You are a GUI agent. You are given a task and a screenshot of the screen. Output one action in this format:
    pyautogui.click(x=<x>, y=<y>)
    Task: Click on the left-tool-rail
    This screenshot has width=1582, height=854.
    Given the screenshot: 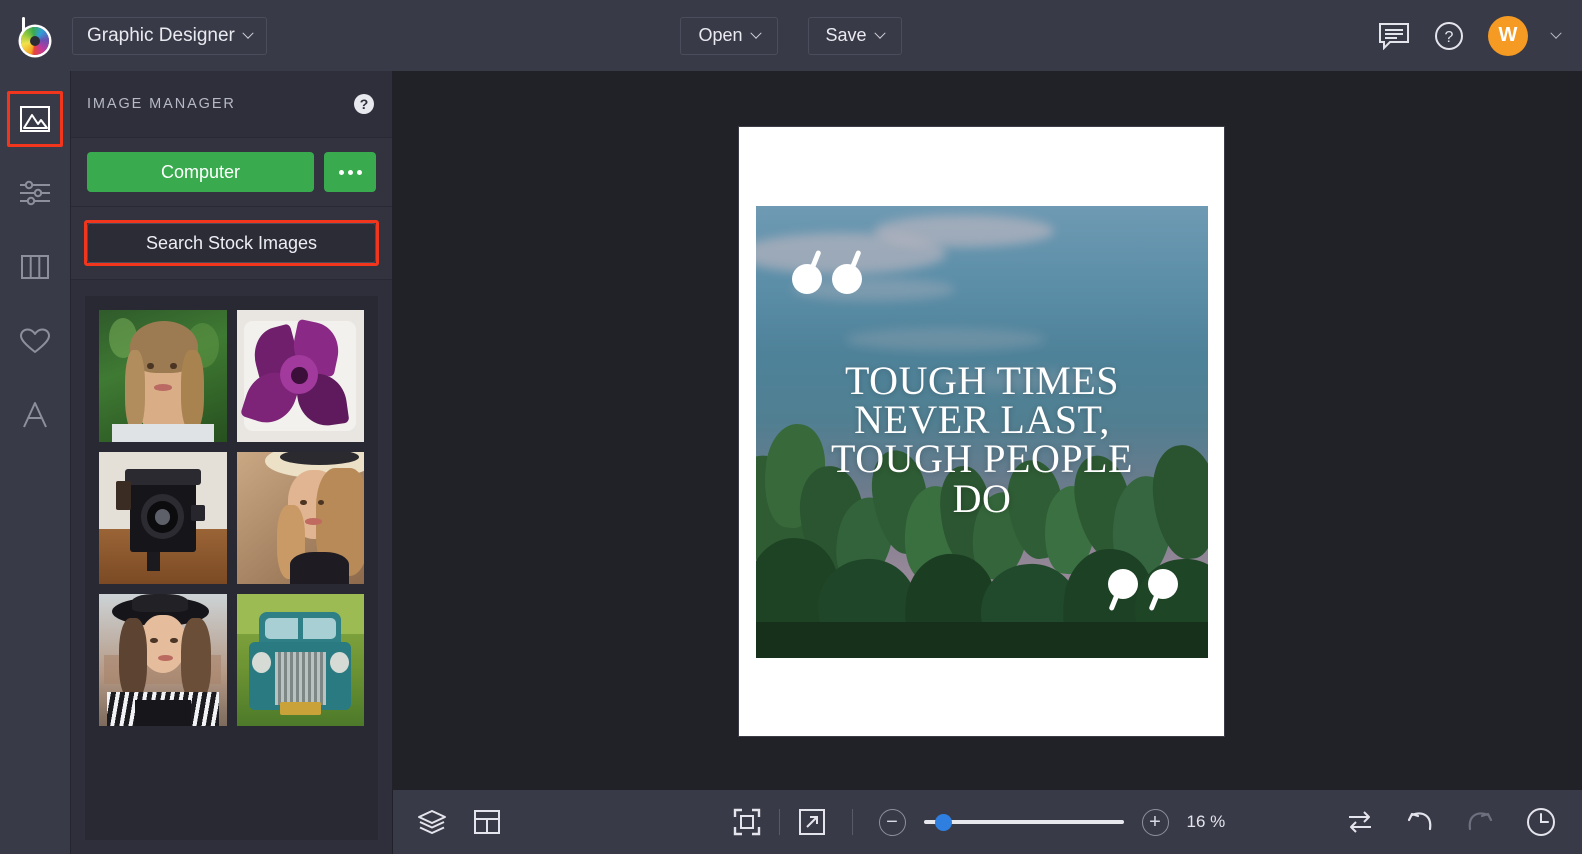 What is the action you would take?
    pyautogui.click(x=35, y=462)
    